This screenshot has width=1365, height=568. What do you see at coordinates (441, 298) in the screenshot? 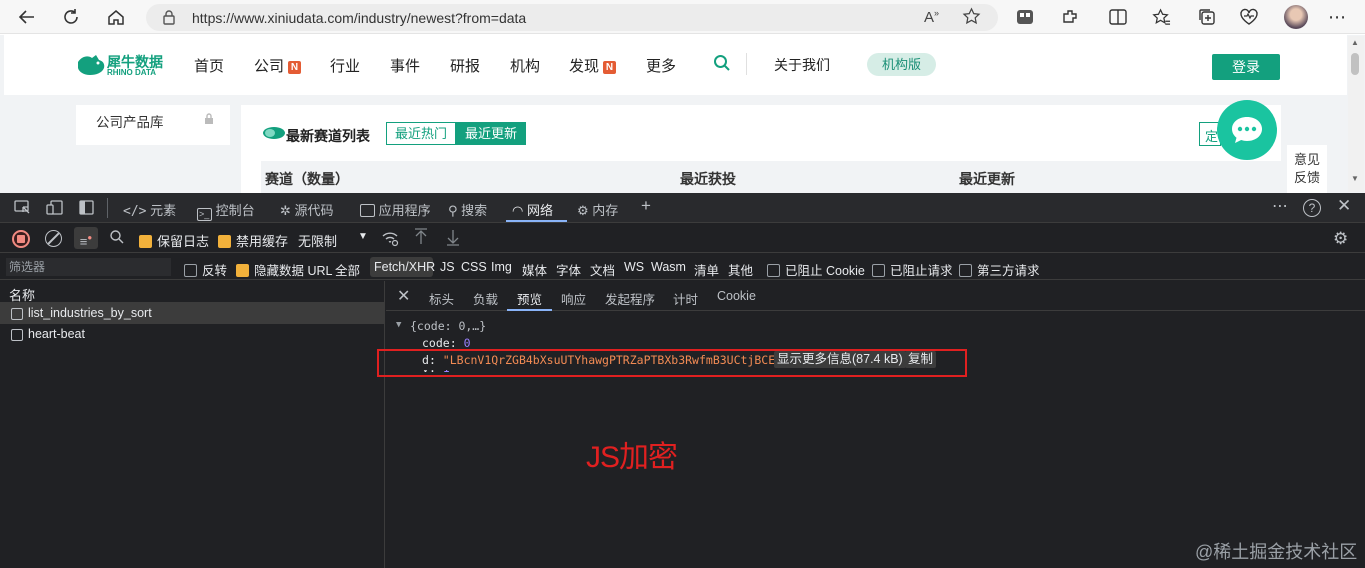
I see `tab-headers: 标头` at bounding box center [441, 298].